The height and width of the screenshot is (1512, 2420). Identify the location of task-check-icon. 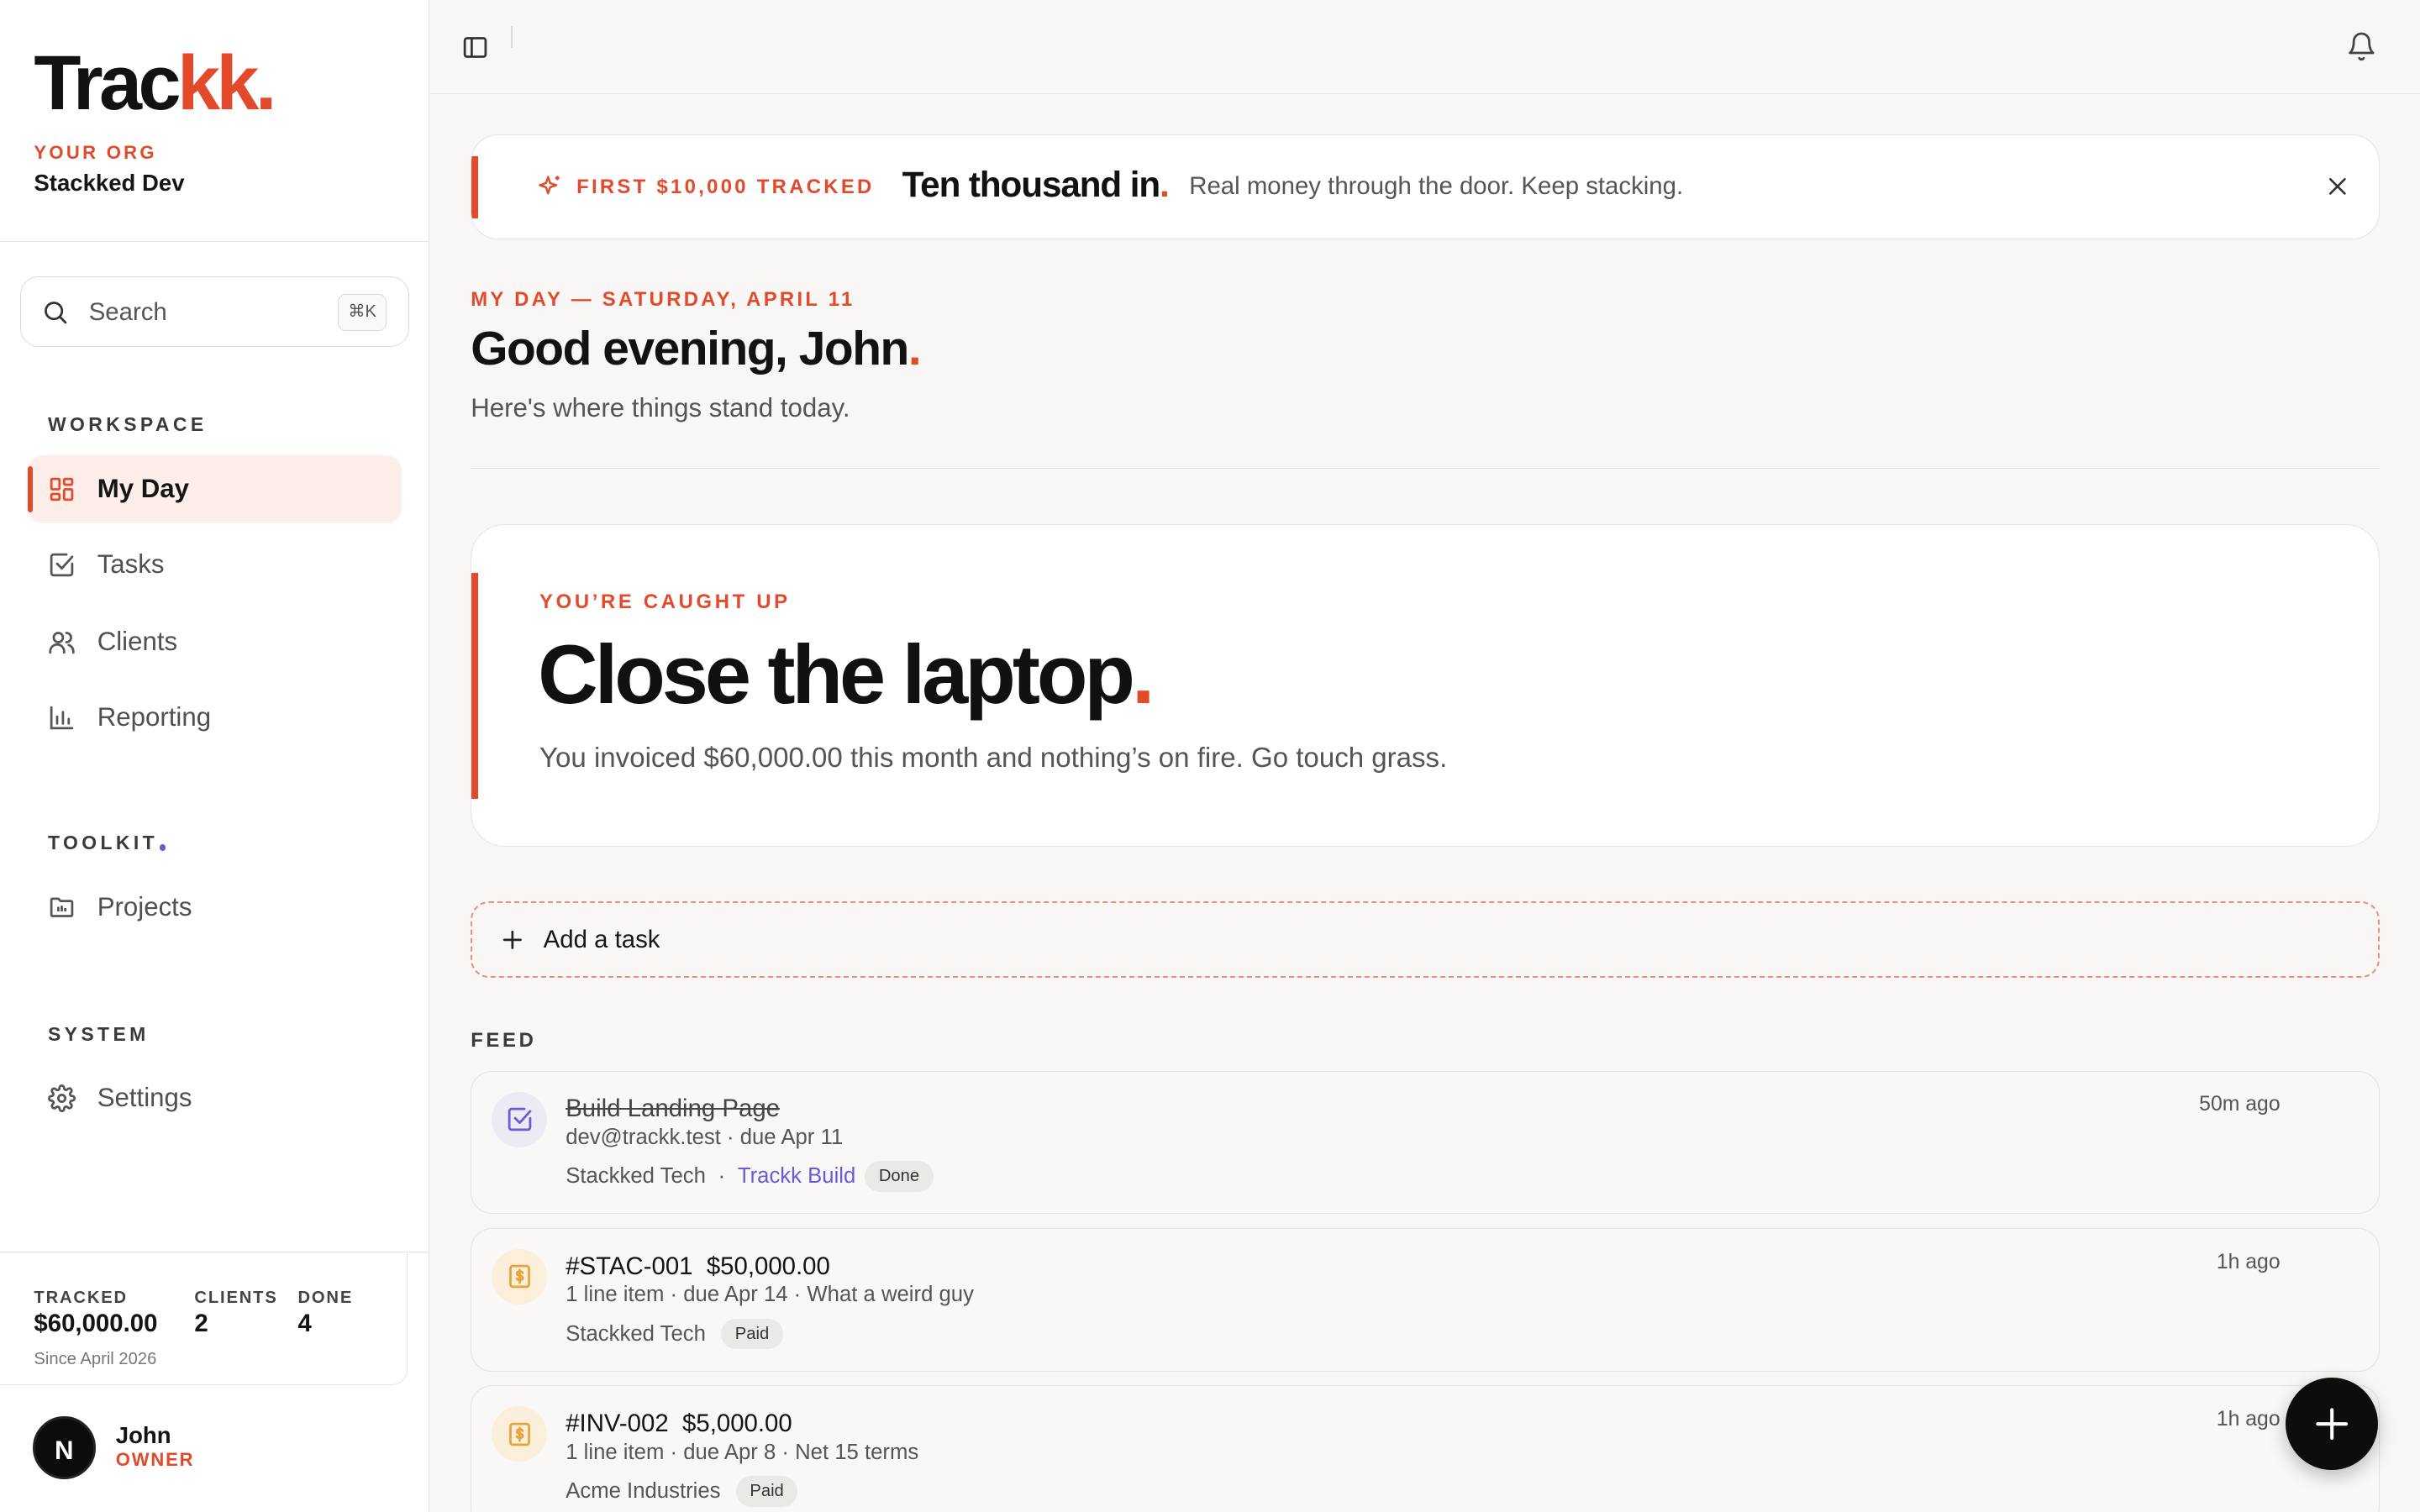
(520, 1119).